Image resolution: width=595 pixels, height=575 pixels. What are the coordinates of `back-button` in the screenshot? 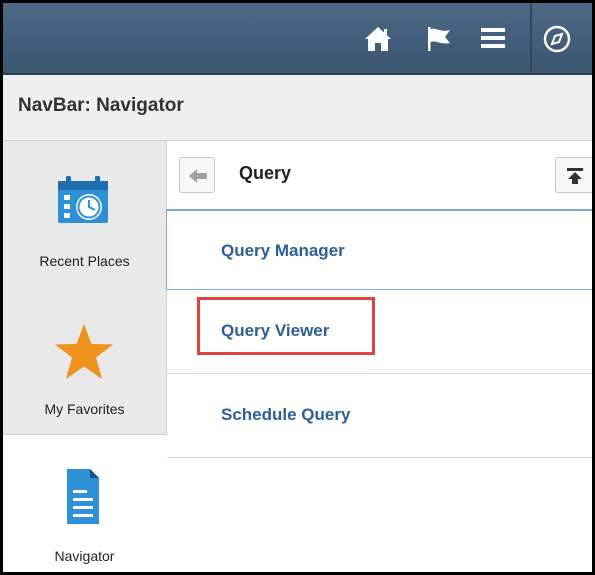 It's located at (197, 175).